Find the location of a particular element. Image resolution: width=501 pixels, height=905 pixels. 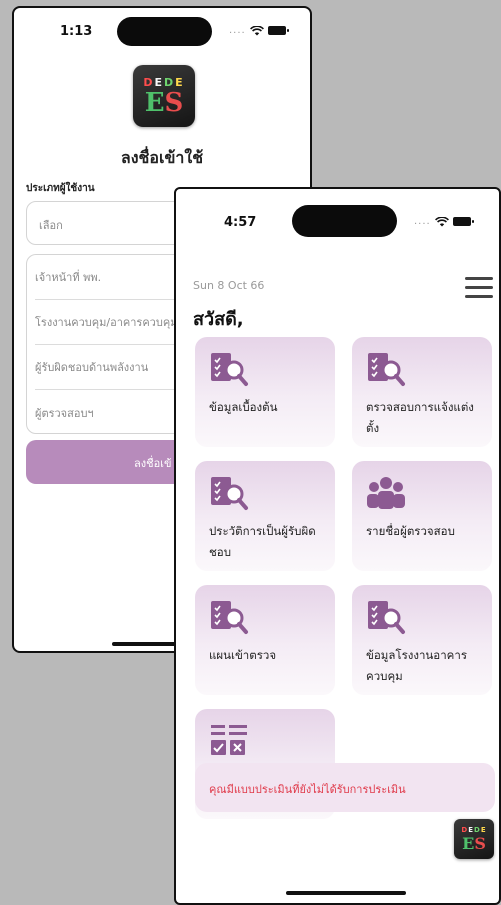

table-checklist-icon is located at coordinates (229, 740).